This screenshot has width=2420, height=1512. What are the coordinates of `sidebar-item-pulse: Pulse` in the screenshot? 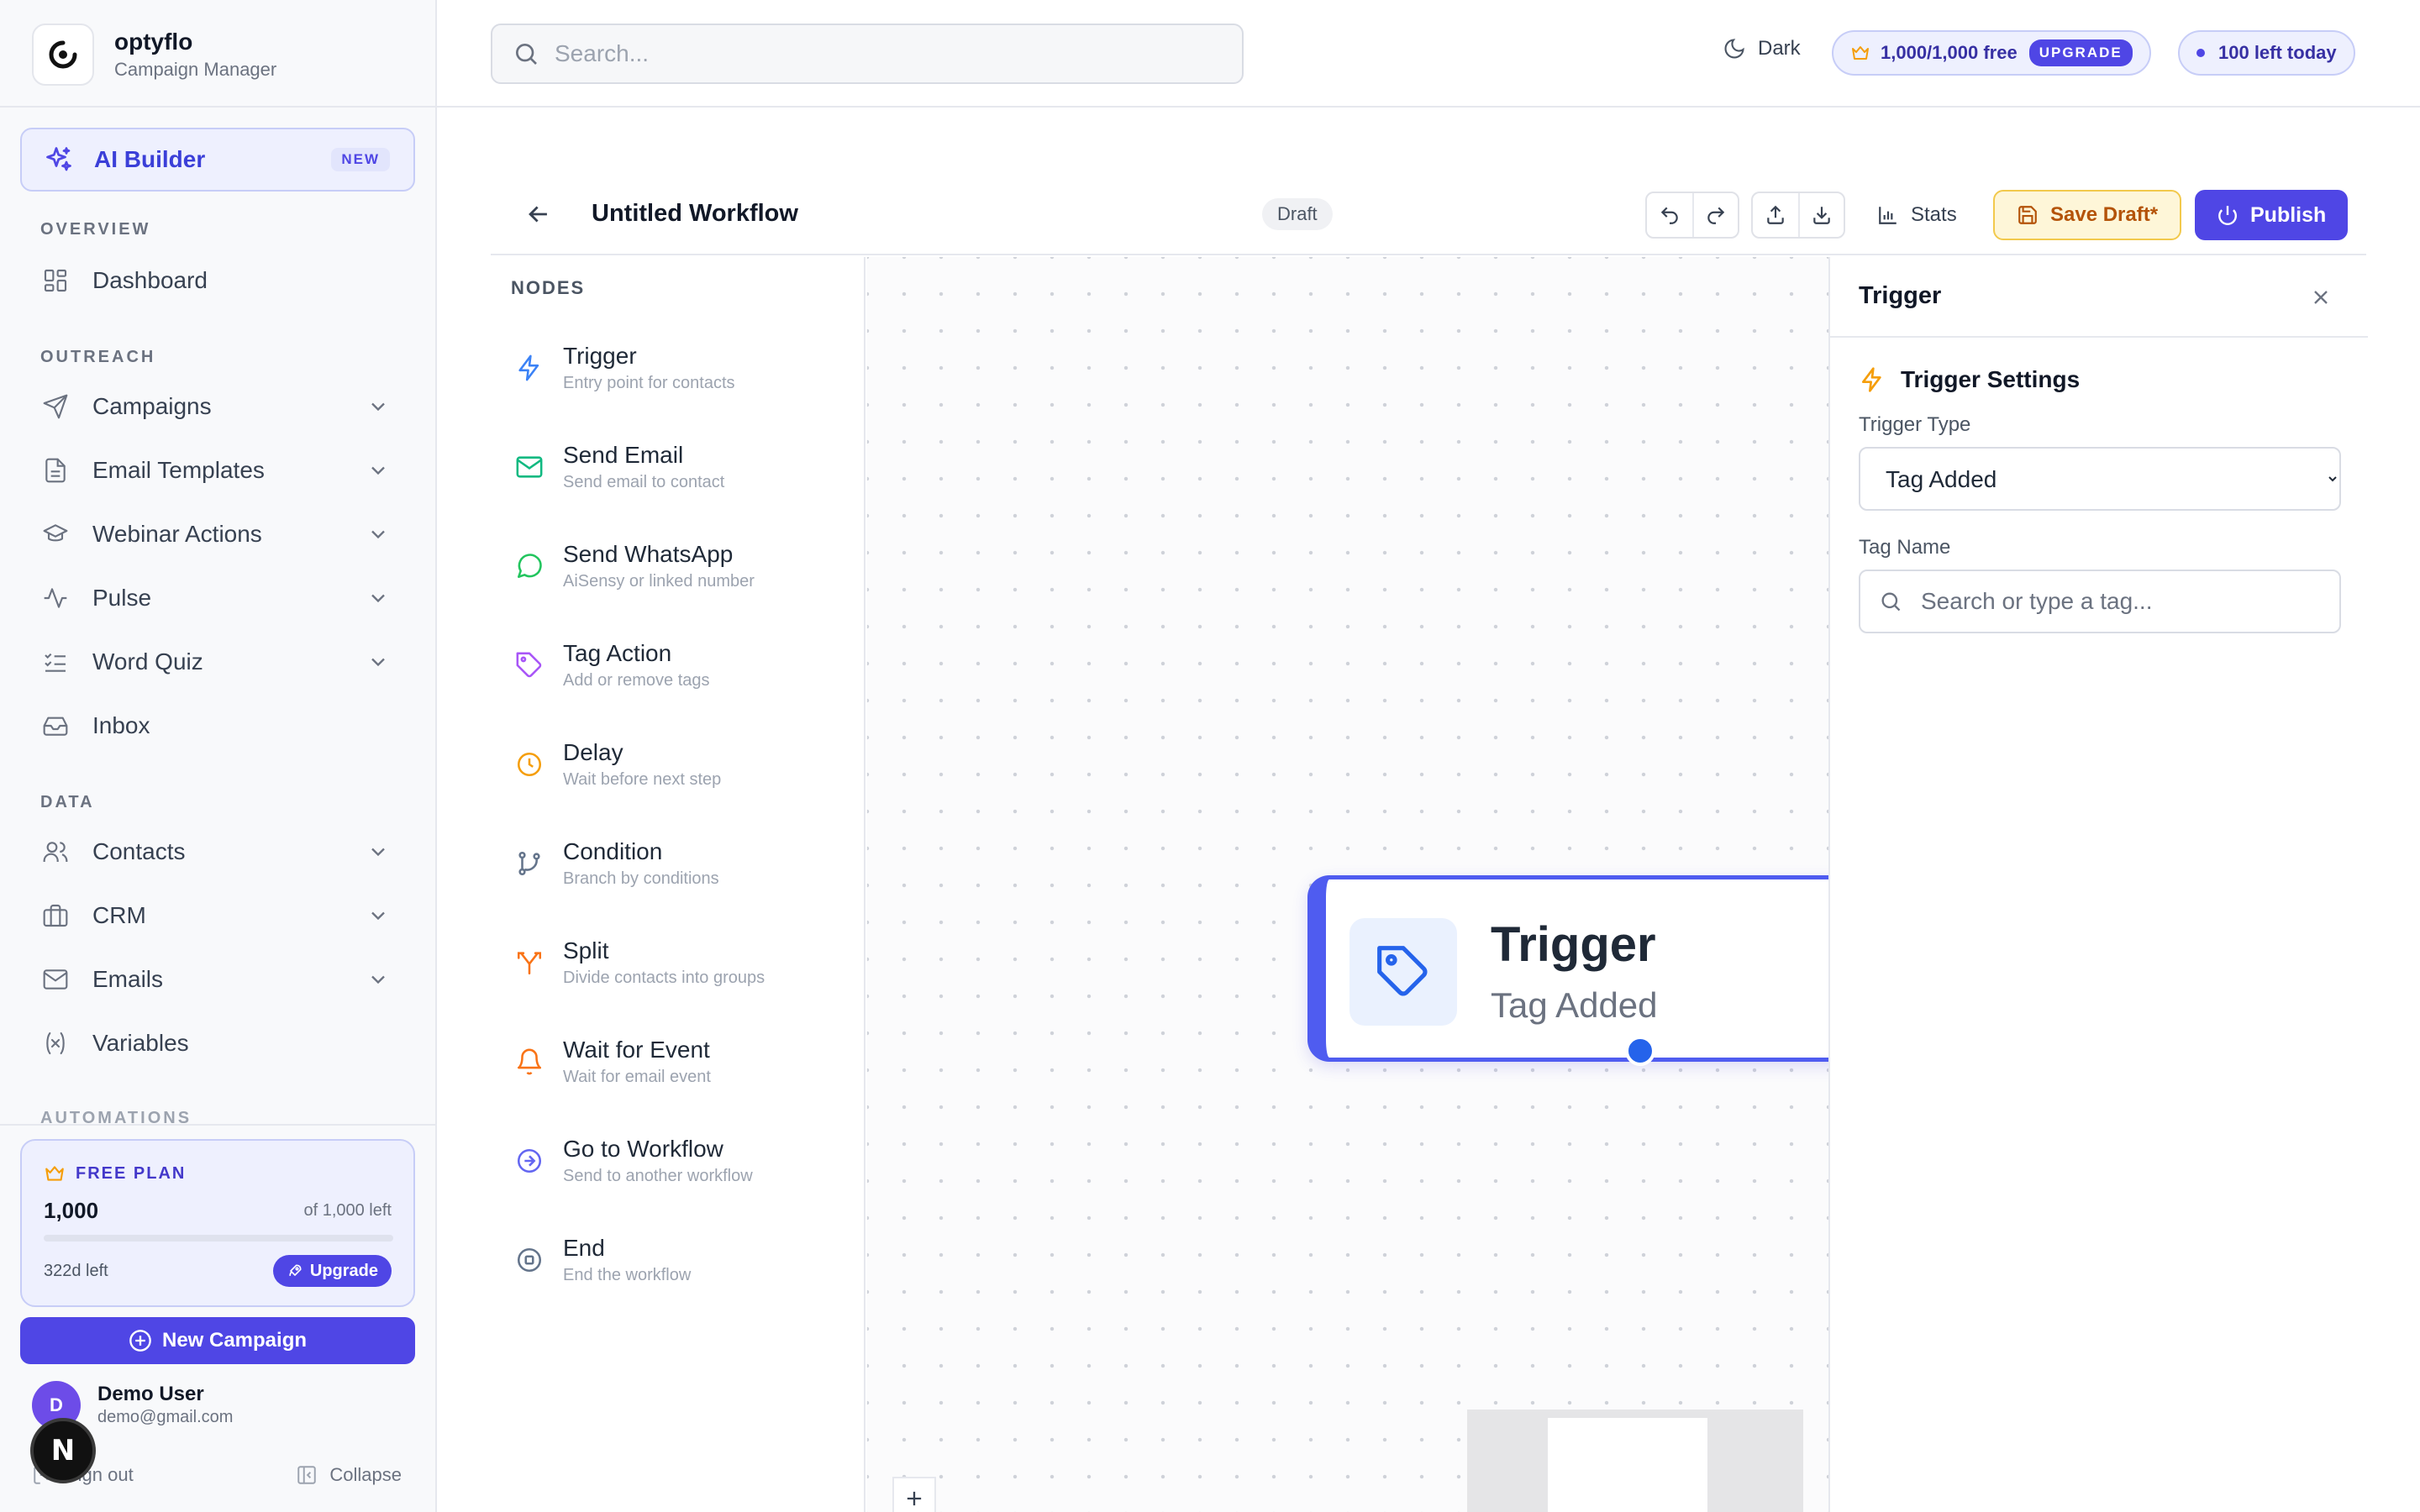 It's located at (218, 598).